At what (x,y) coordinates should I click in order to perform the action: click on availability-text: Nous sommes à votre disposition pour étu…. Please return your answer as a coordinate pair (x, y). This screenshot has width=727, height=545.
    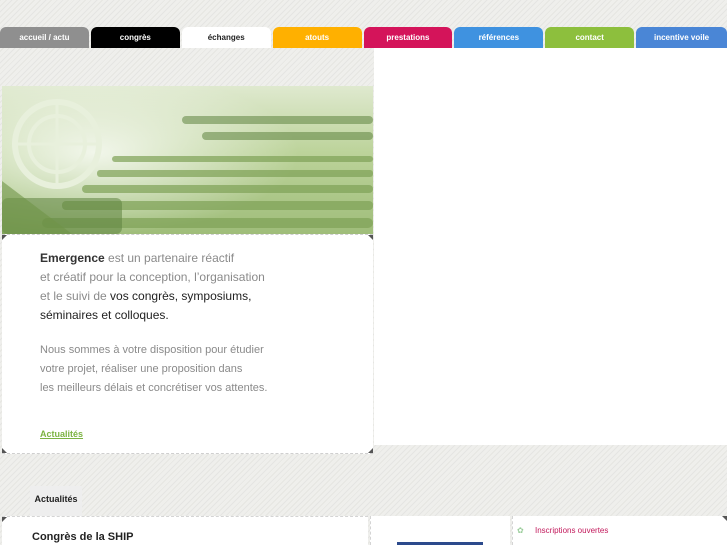
    Looking at the image, I should click on (200, 369).